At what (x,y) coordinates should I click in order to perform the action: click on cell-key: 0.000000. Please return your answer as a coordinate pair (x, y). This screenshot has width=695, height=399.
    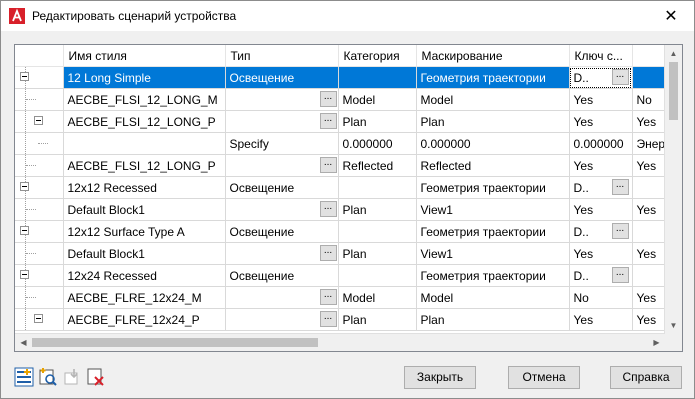
    Looking at the image, I should click on (601, 143).